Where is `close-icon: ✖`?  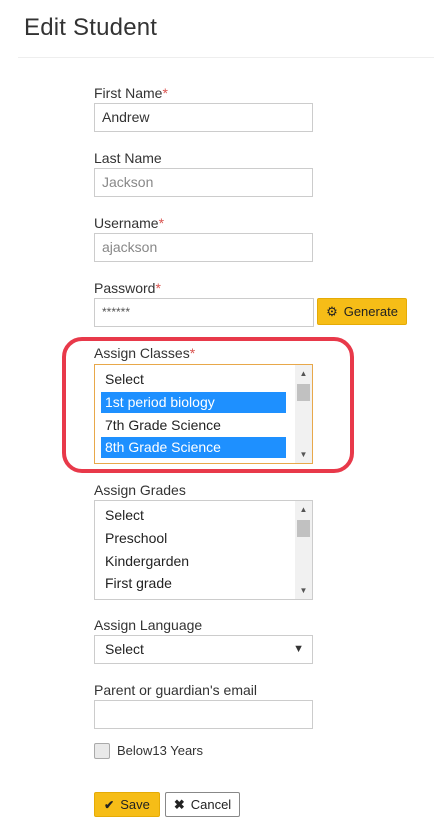 close-icon: ✖ is located at coordinates (179, 804).